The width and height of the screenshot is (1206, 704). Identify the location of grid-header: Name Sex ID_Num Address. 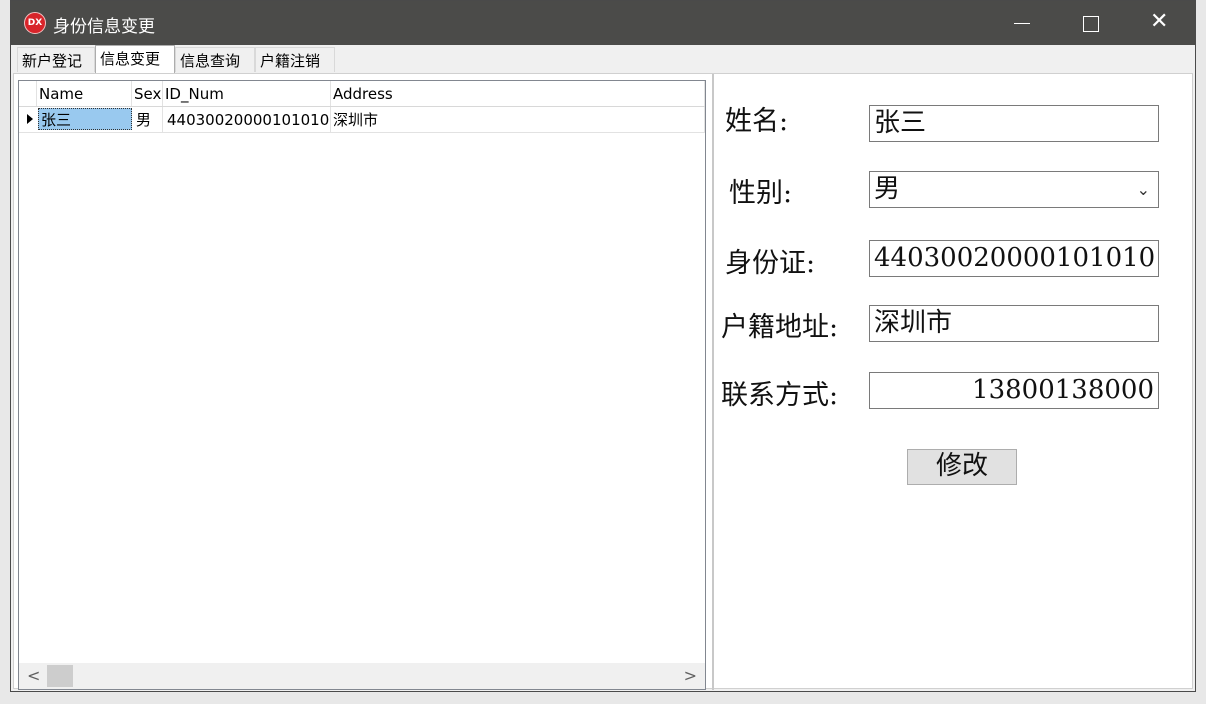
(362, 94).